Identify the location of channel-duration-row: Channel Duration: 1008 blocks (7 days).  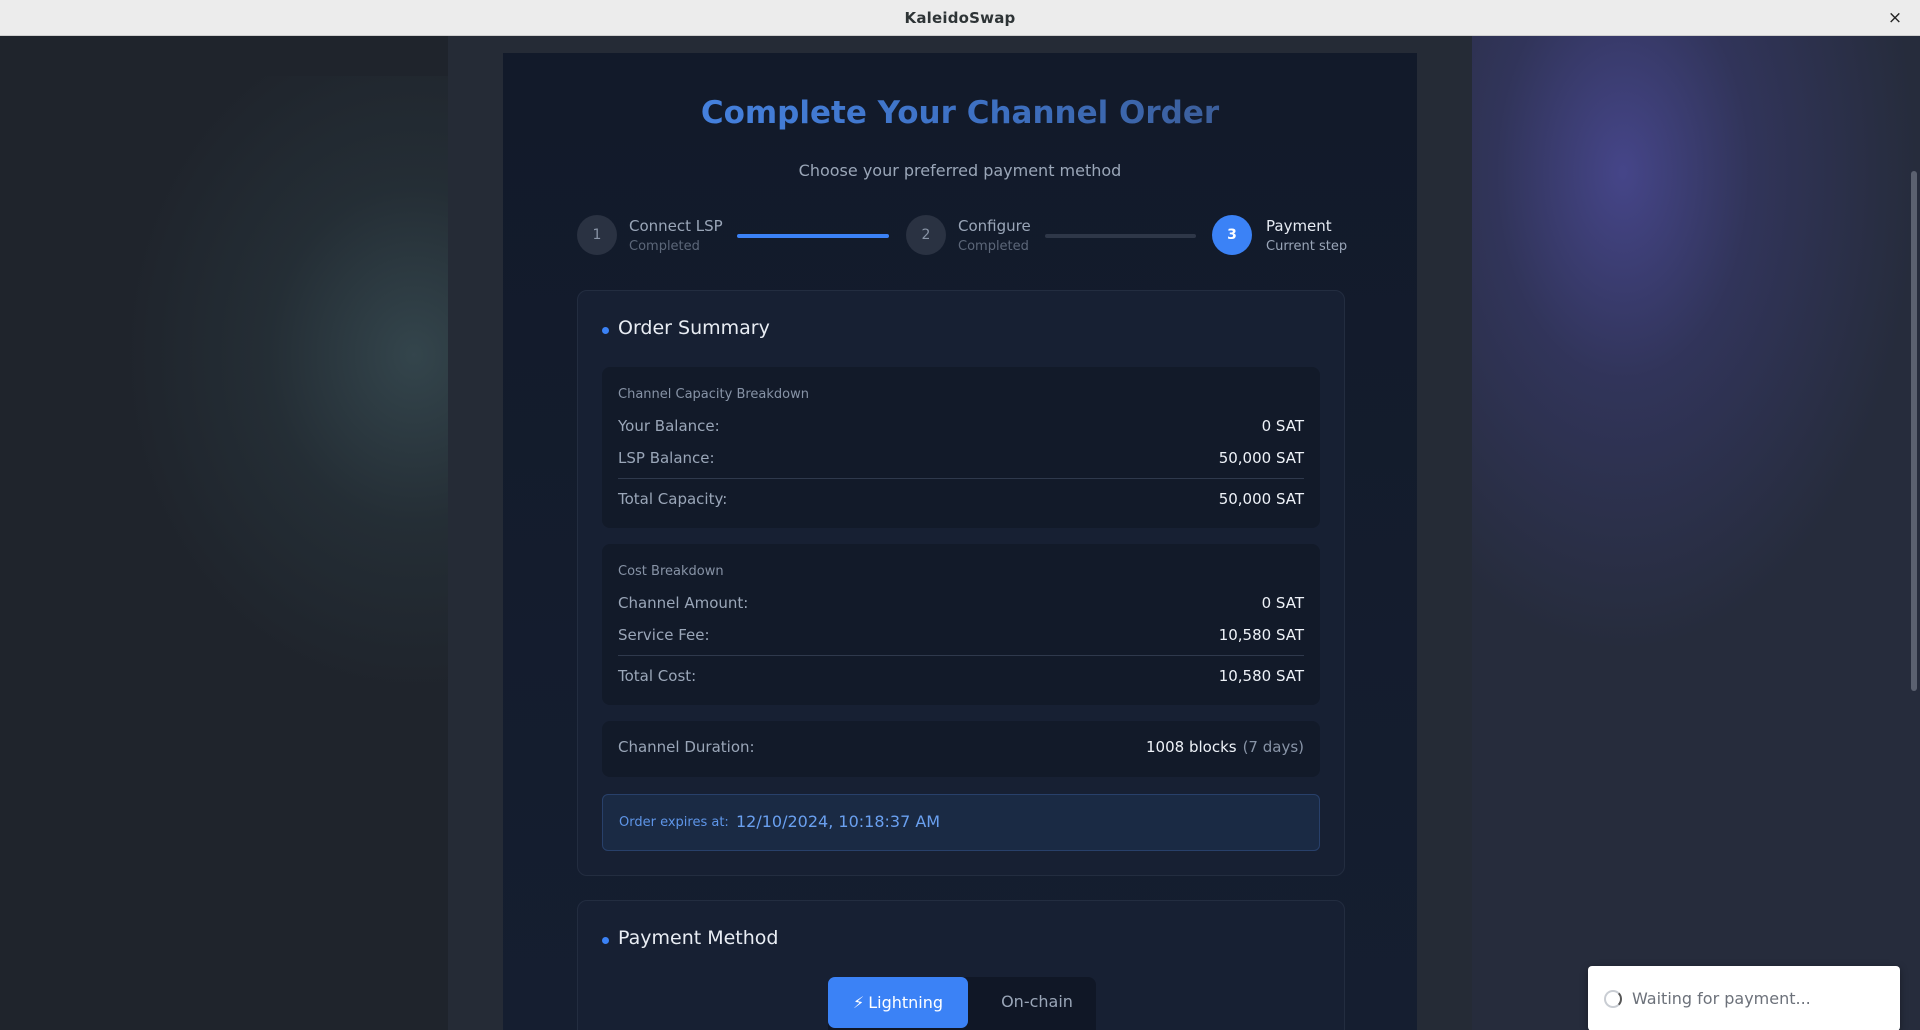
(961, 749).